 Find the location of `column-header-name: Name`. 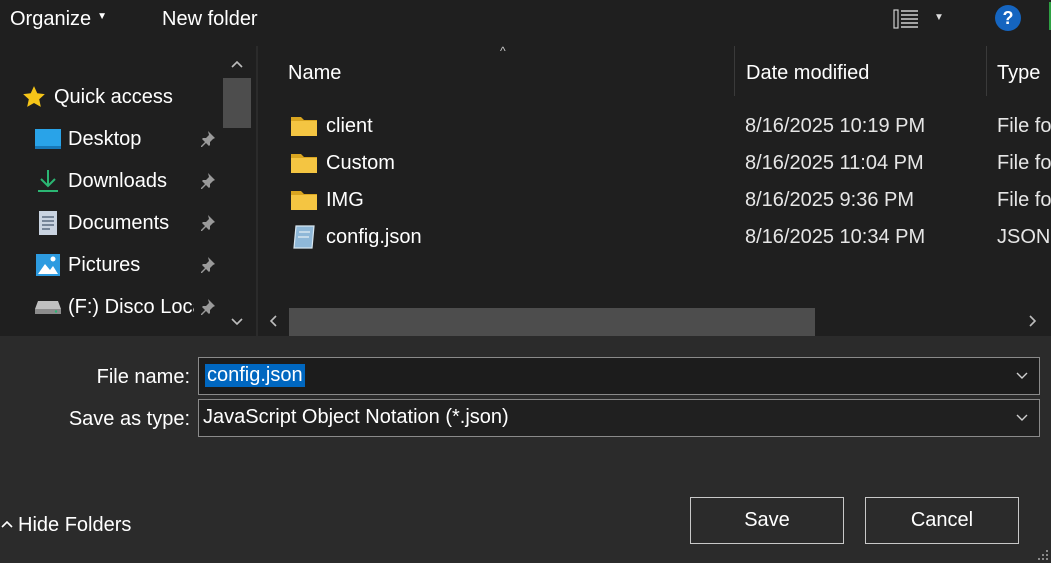

column-header-name: Name is located at coordinates (314, 73).